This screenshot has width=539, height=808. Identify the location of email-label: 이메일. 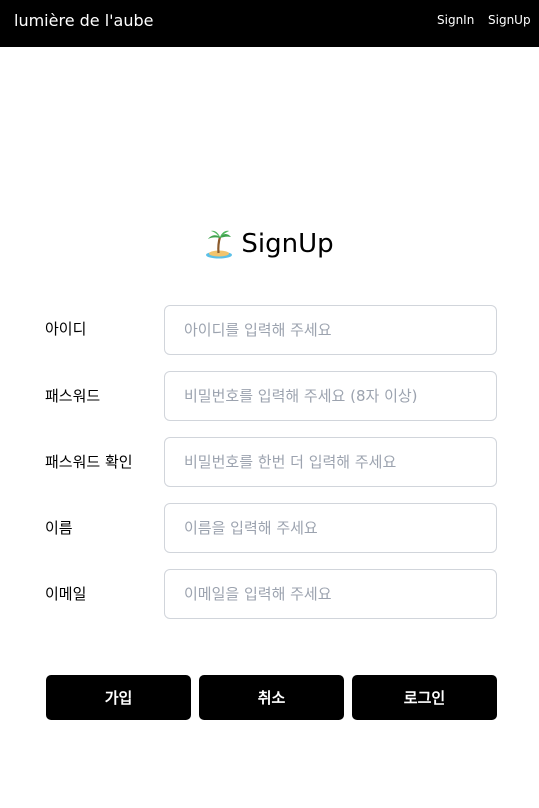
(66, 594).